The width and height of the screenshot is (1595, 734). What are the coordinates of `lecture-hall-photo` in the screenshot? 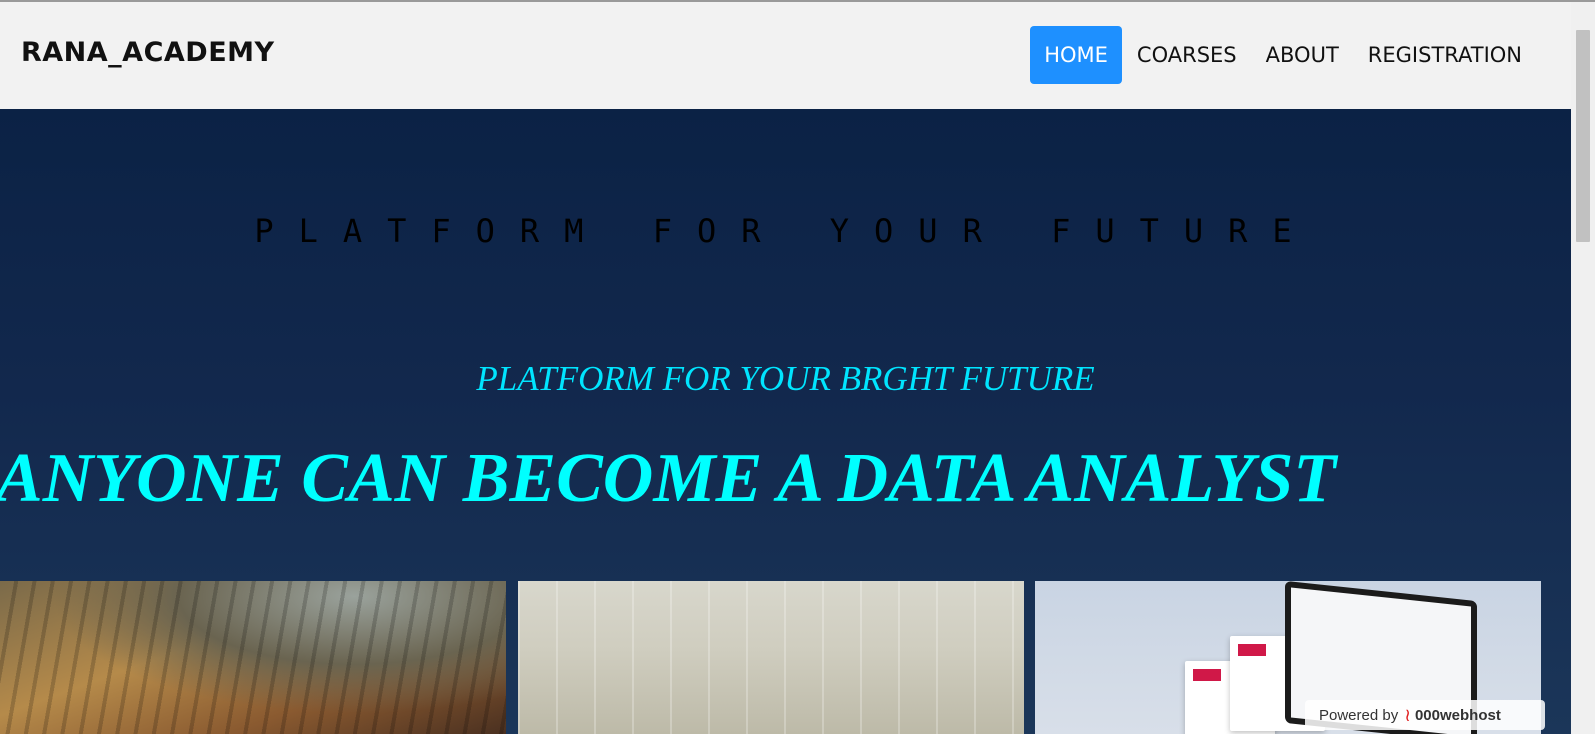 It's located at (253, 657).